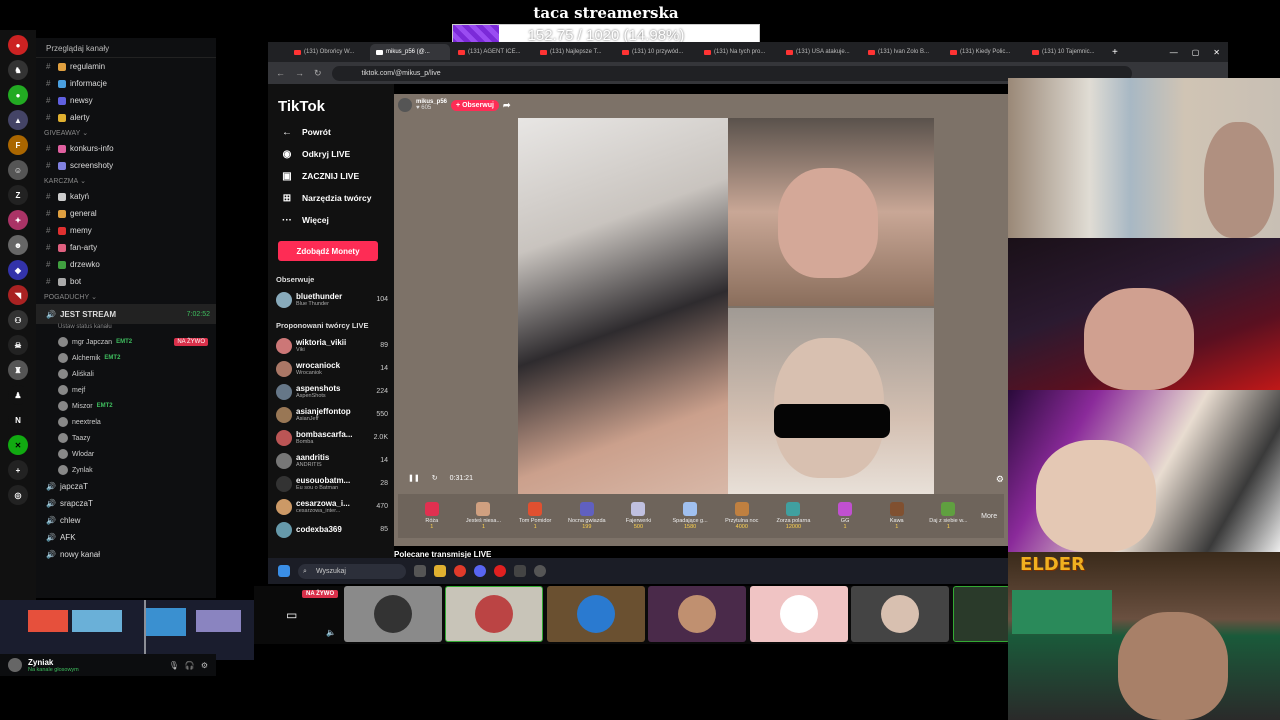  Describe the element at coordinates (126, 374) in the screenshot. I see `voice-user: Aliśkali` at that location.